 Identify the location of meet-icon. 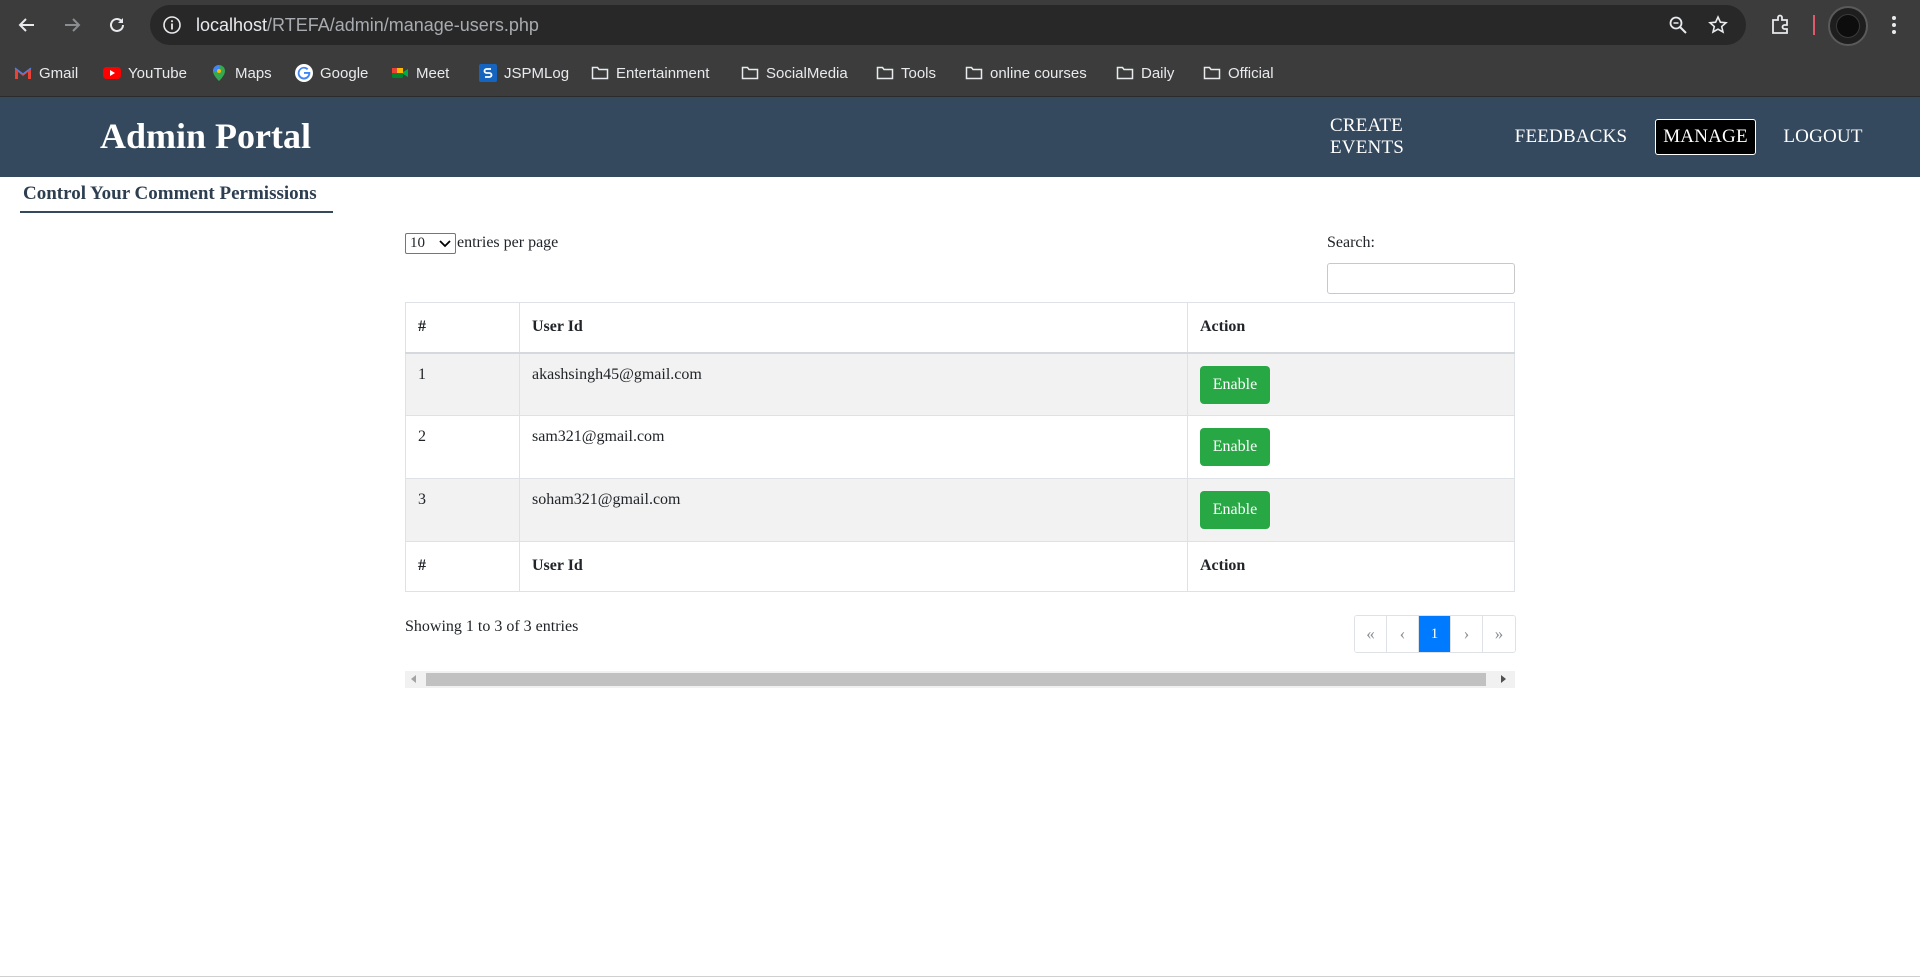
(400, 73).